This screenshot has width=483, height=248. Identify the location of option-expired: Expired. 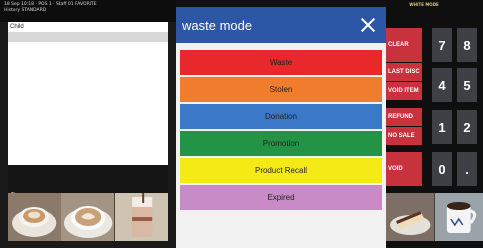
(281, 197).